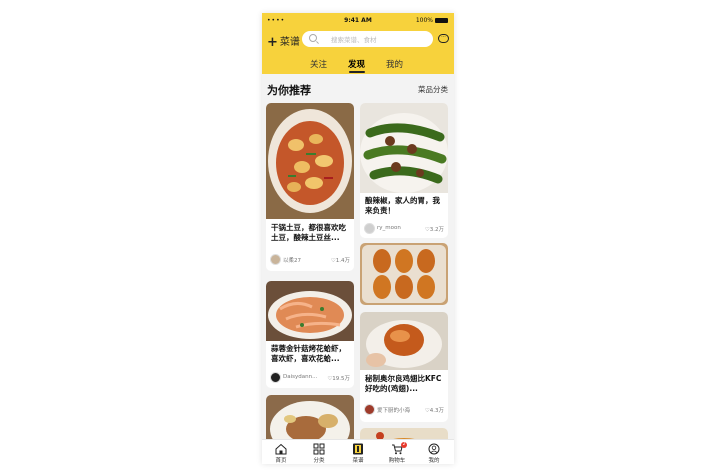  I want to click on recipe-meta: Daisydann... ♡19.5万, so click(310, 377).